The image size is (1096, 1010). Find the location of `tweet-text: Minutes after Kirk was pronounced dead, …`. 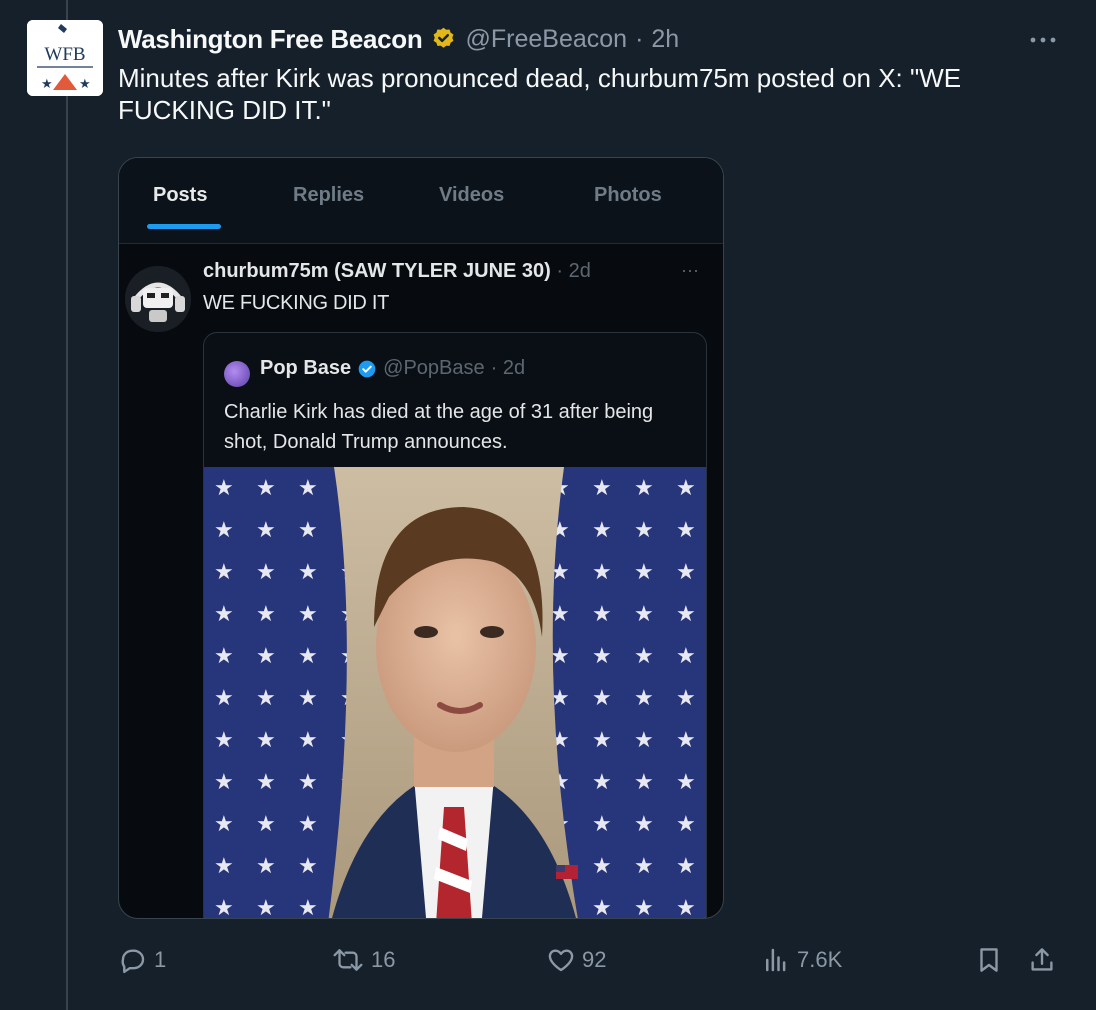

tweet-text: Minutes after Kirk was pronounced dead, … is located at coordinates (540, 94).